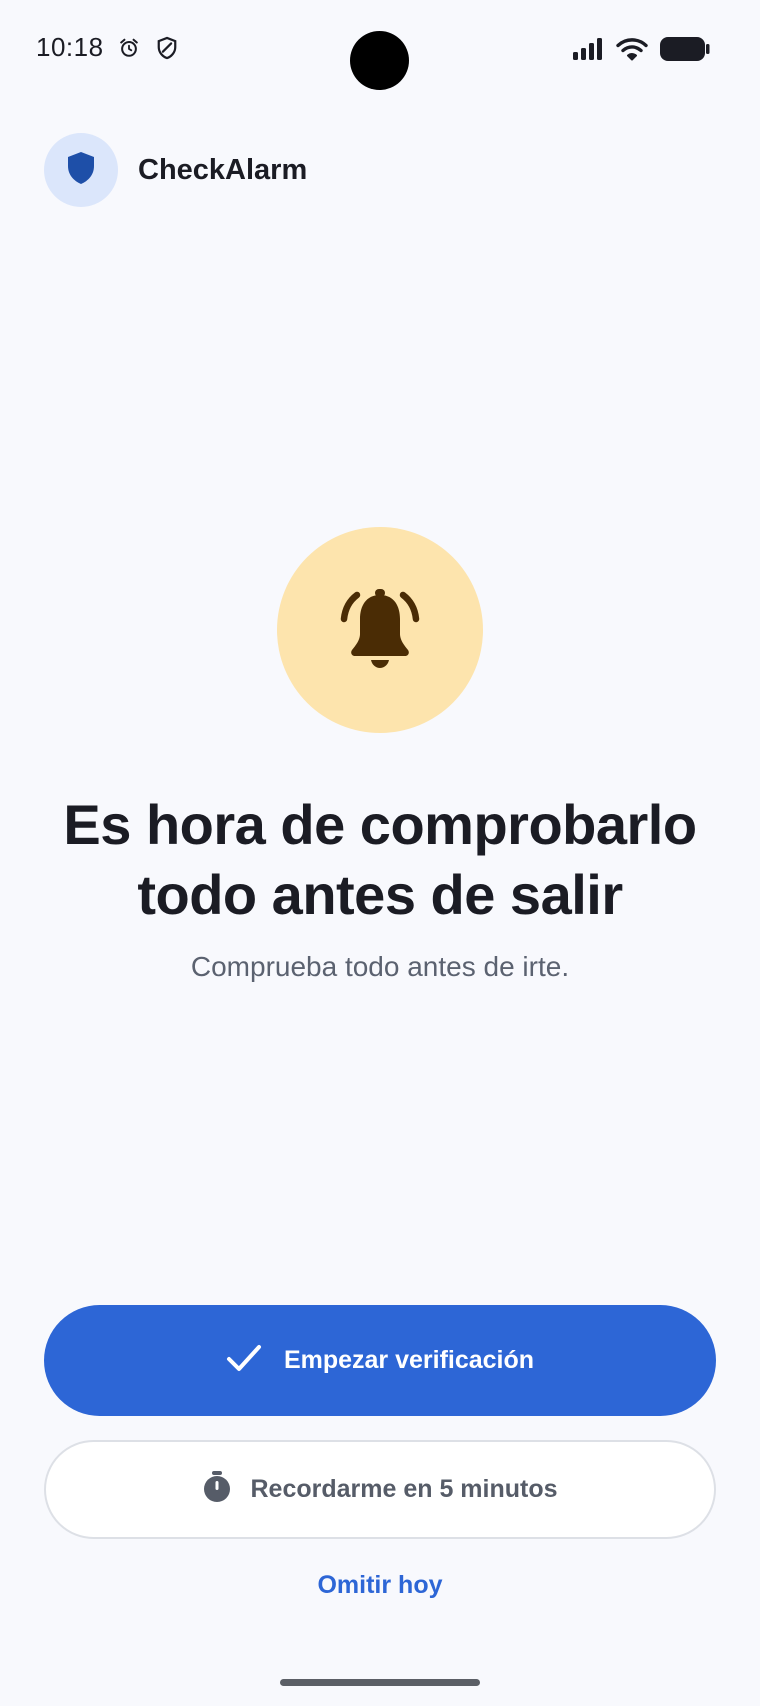 This screenshot has height=1706, width=760. Describe the element at coordinates (588, 51) in the screenshot. I see `signal-icon` at that location.